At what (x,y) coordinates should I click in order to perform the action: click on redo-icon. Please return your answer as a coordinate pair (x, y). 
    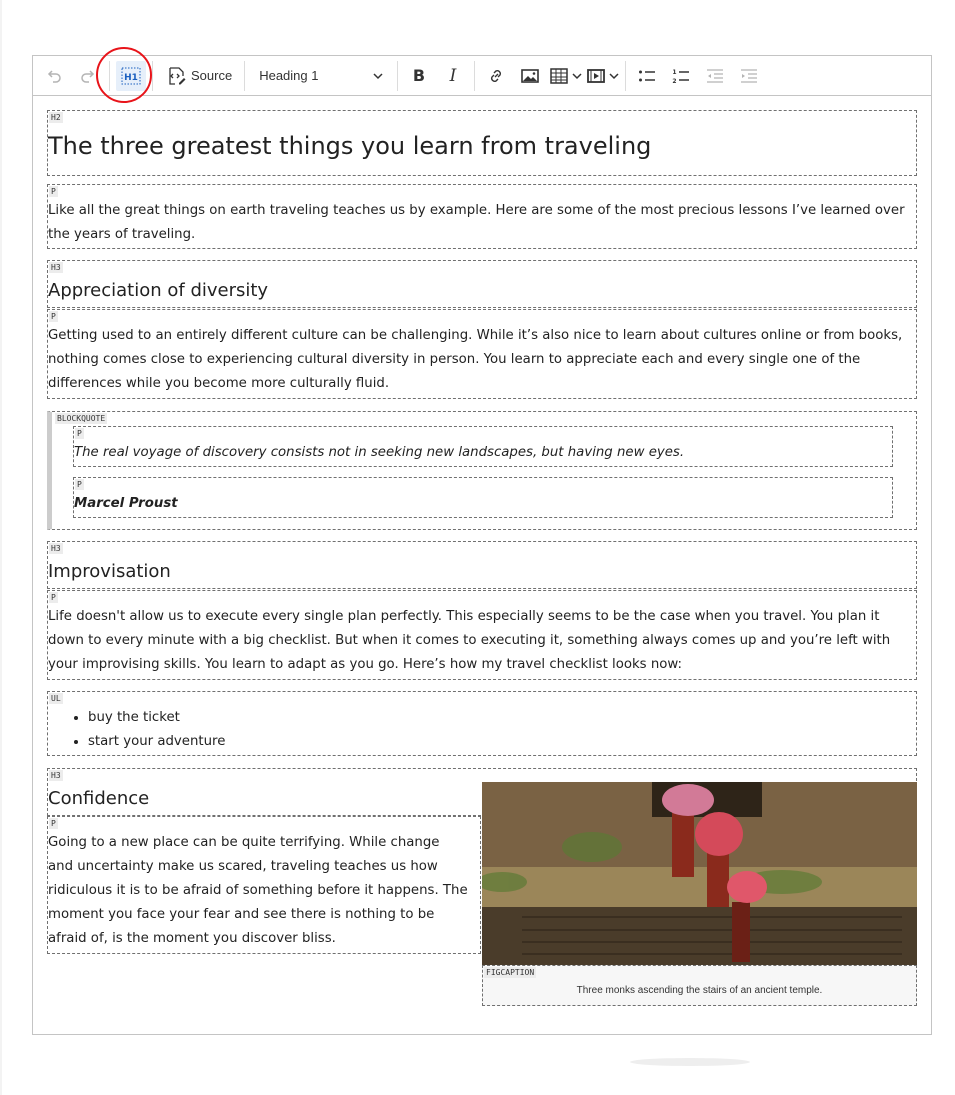
    Looking at the image, I should click on (88, 76).